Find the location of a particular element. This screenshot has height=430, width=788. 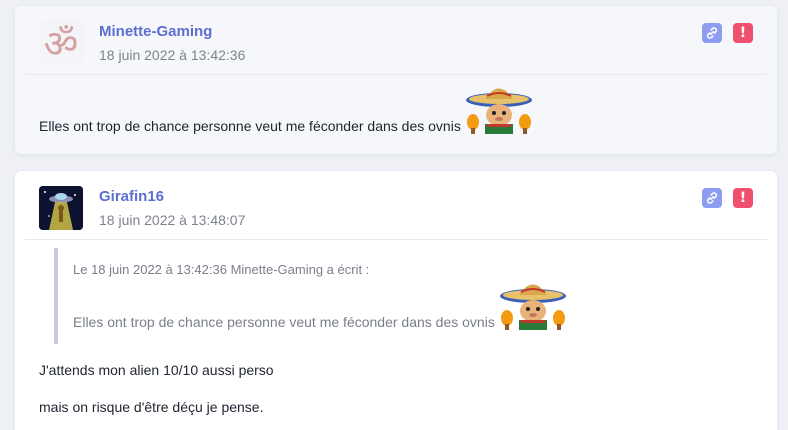

post-date: 18 juin 2022 à 13:48:07 is located at coordinates (172, 220).